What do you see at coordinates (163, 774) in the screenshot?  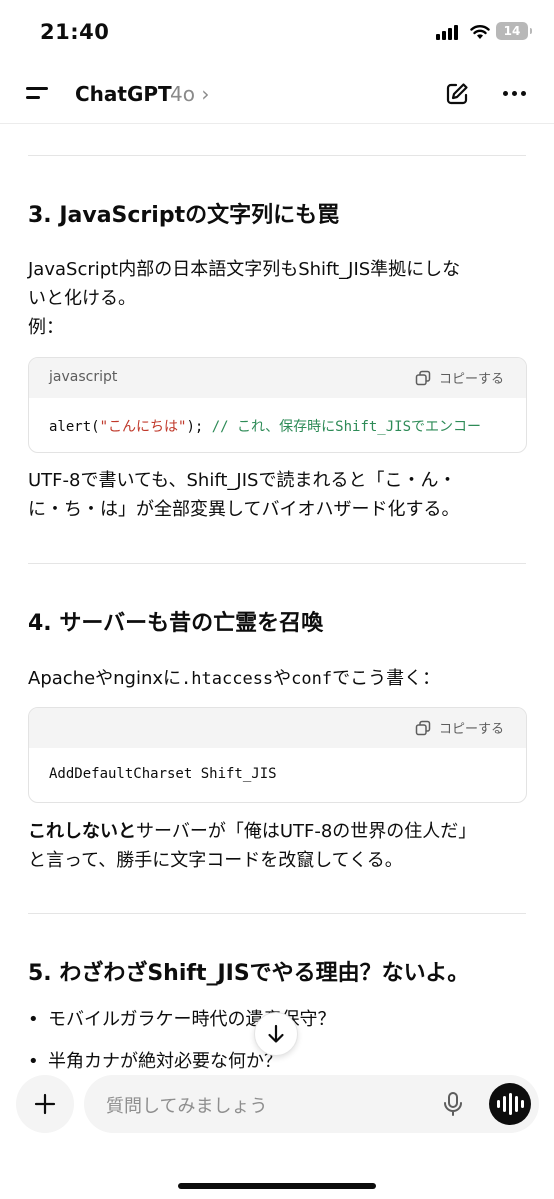 I see `code-line: AddDefaultCharset Shift_JIS` at bounding box center [163, 774].